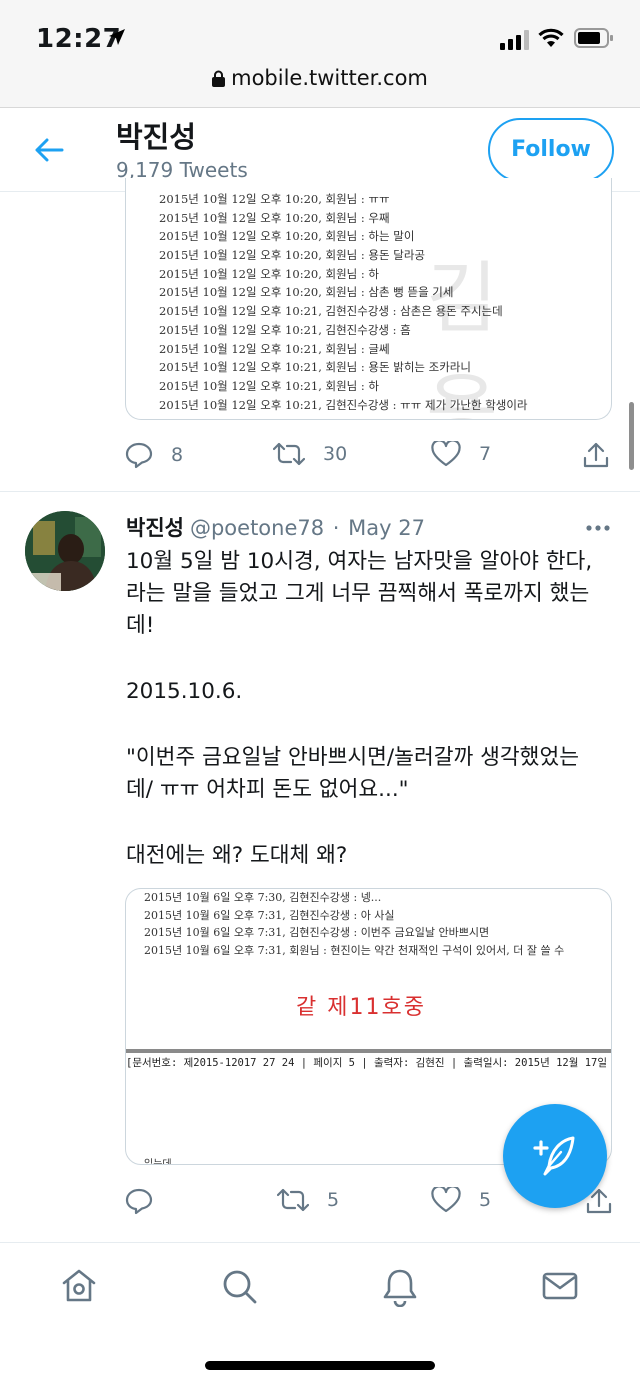 The height and width of the screenshot is (1386, 640). What do you see at coordinates (184, 691) in the screenshot?
I see `tweet-text-line: 2015.10.6.` at bounding box center [184, 691].